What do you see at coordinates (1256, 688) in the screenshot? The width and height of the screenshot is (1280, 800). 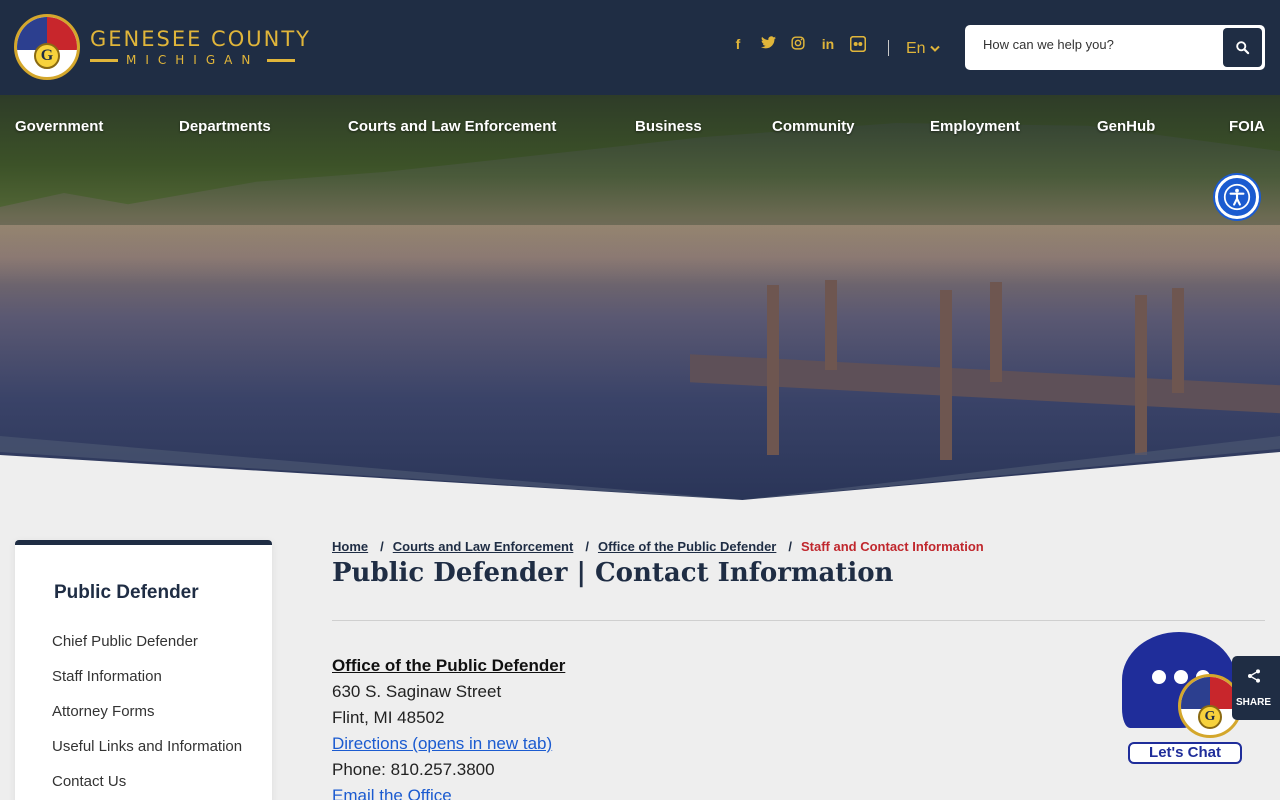 I see `share-tab: SHARE` at bounding box center [1256, 688].